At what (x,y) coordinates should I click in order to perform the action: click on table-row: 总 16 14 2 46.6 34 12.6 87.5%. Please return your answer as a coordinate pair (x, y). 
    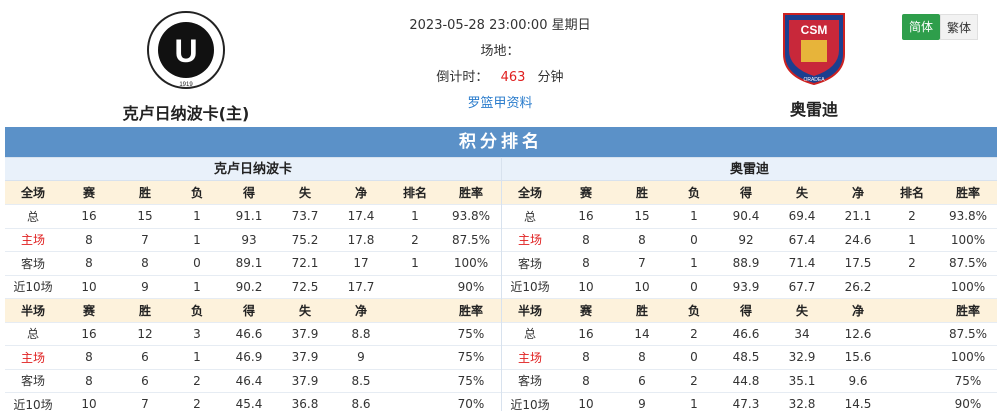
    Looking at the image, I should click on (749, 334).